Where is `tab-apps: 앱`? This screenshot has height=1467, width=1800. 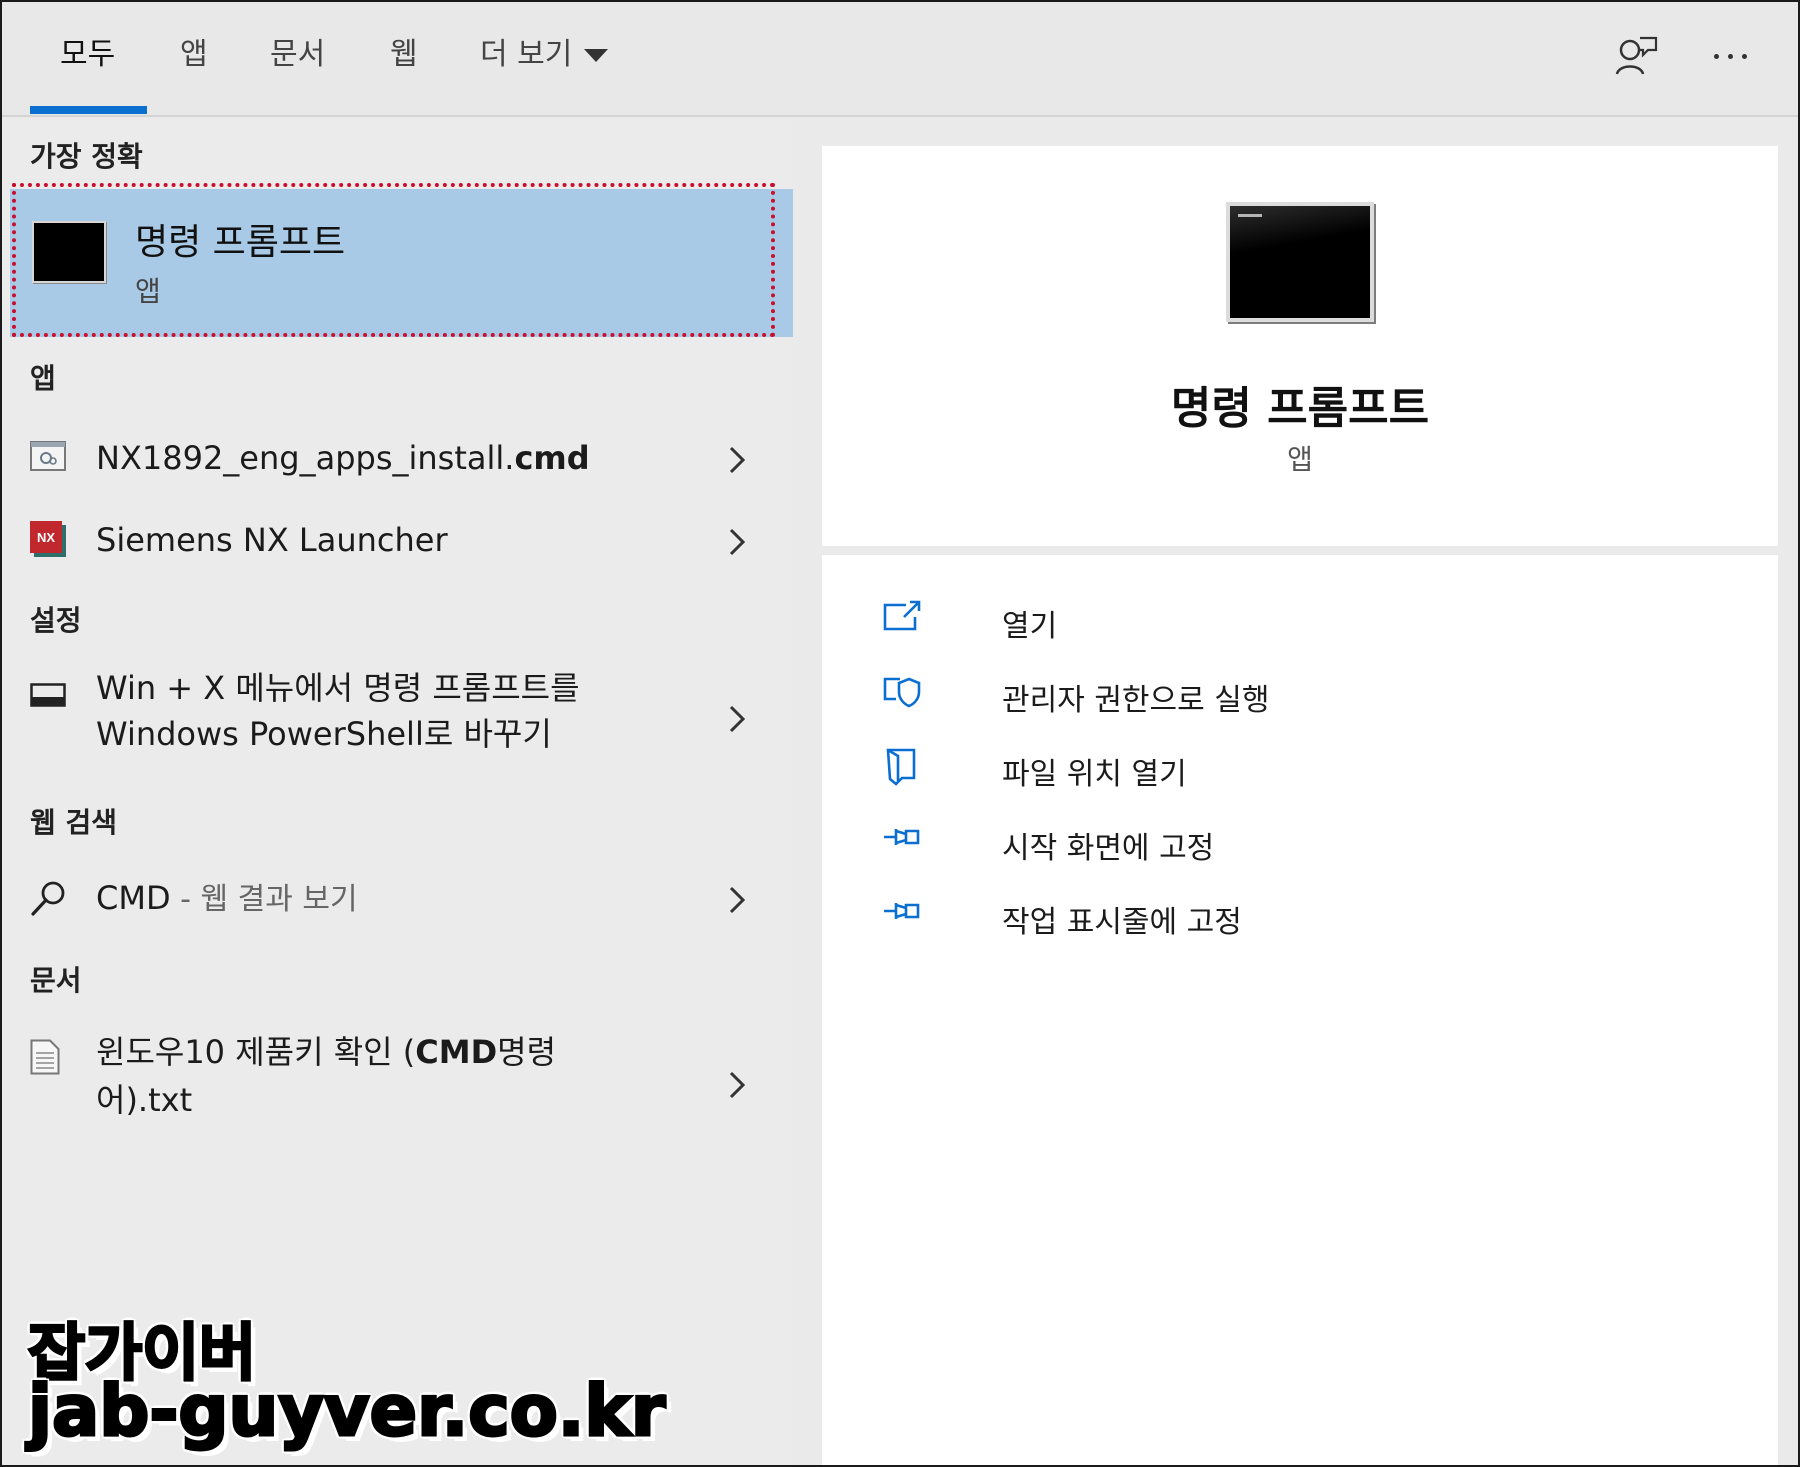 tab-apps: 앱 is located at coordinates (194, 55).